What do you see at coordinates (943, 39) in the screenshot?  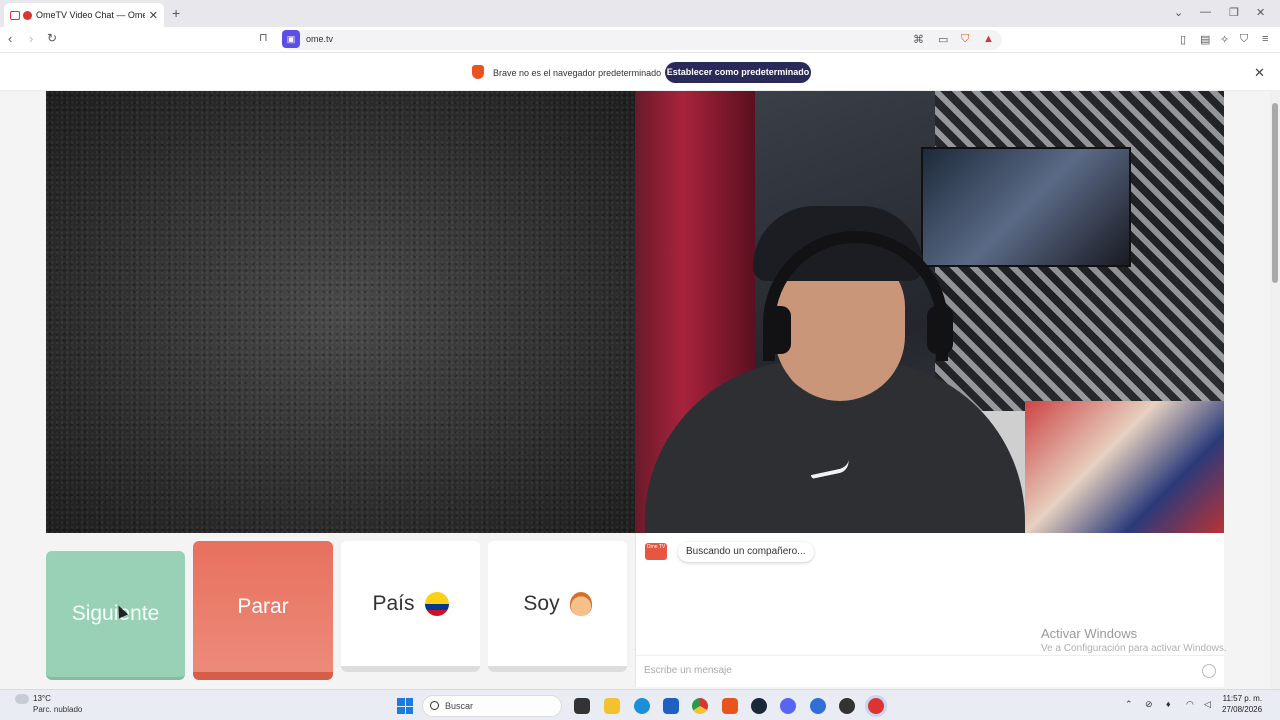 I see `cast-icon: ▭` at bounding box center [943, 39].